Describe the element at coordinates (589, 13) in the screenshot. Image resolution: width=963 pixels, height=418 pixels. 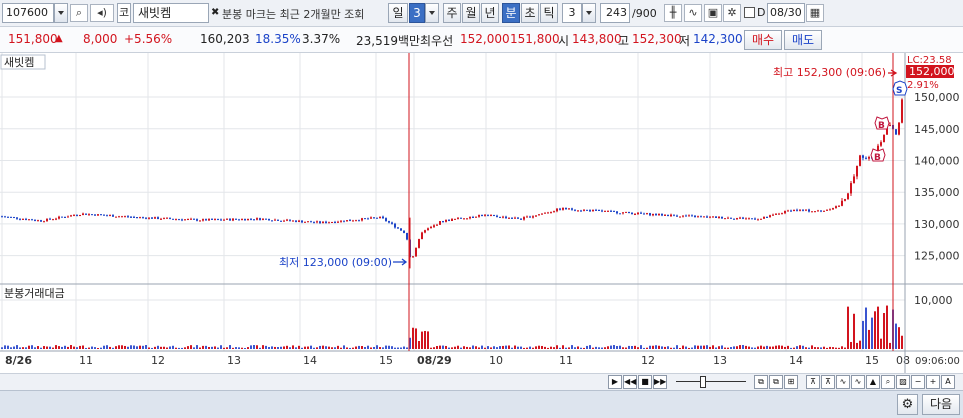
I see `interval-dropdown` at that location.